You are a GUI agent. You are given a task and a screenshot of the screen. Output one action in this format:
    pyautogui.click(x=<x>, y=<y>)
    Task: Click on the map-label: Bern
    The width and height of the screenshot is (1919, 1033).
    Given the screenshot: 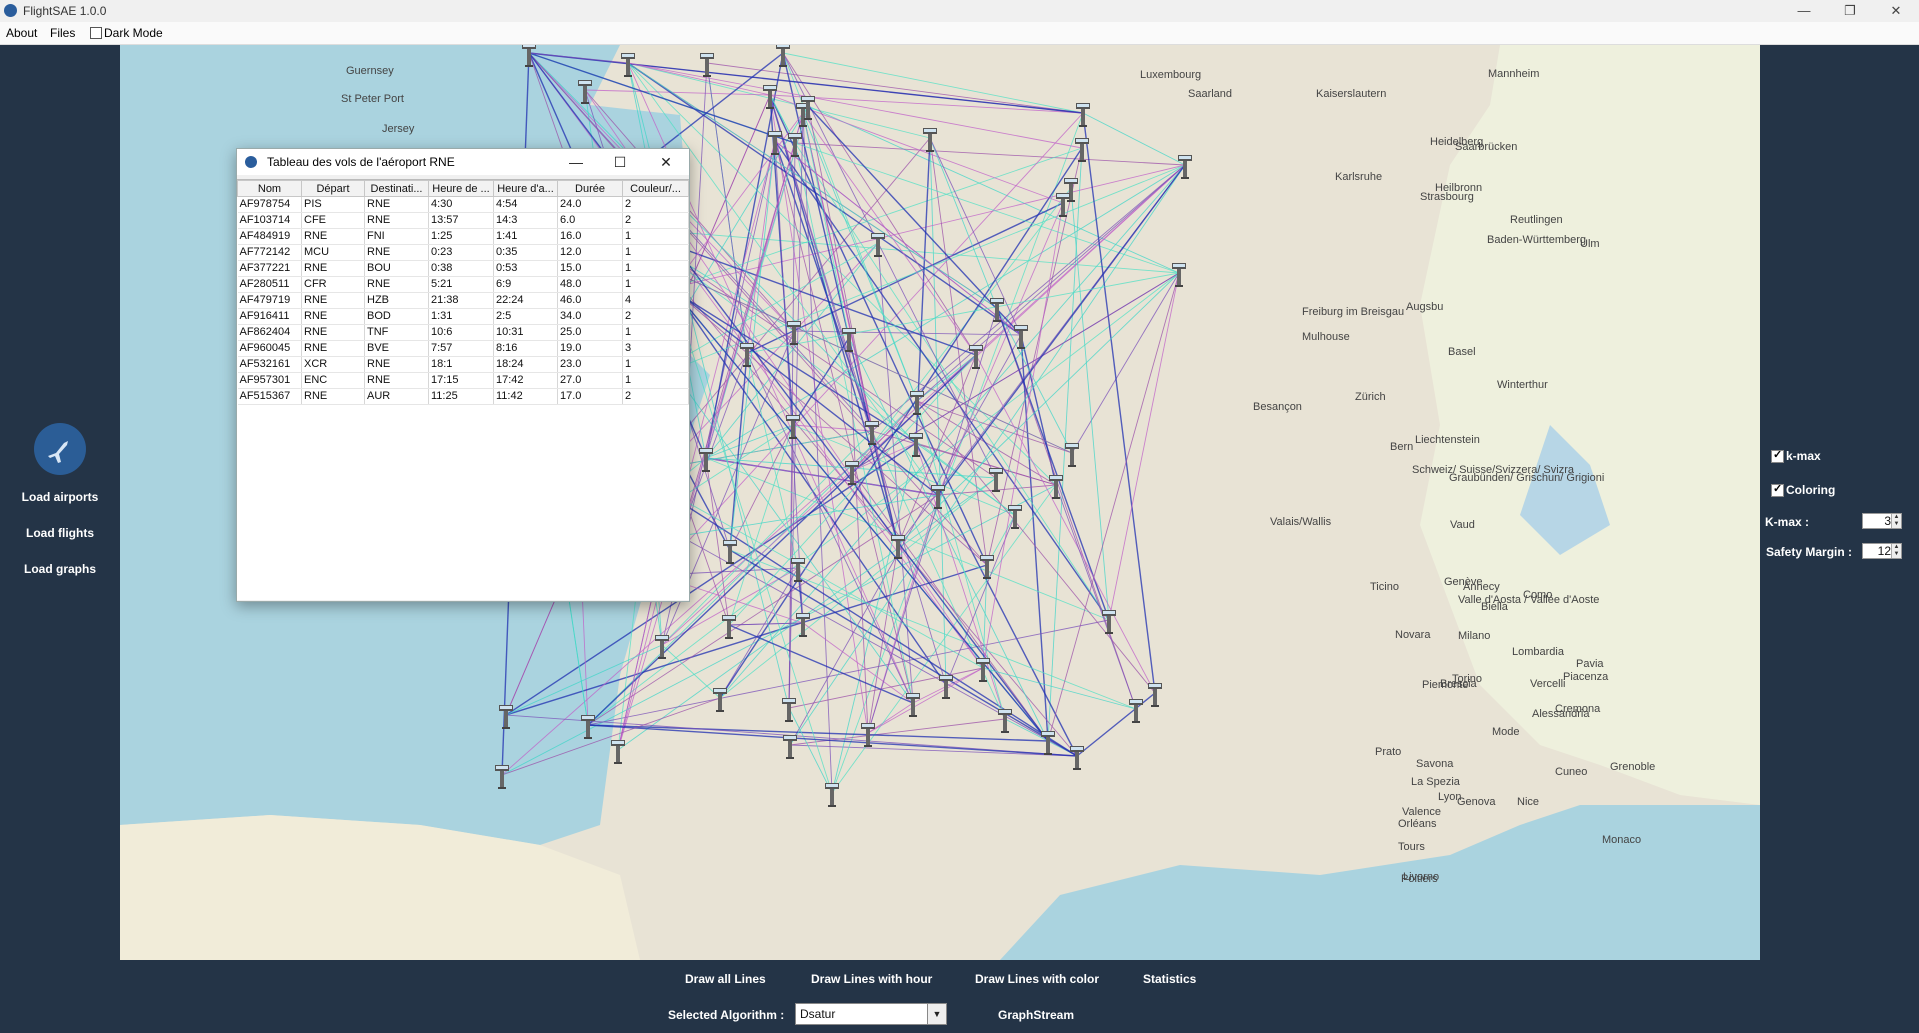 What is the action you would take?
    pyautogui.click(x=1401, y=447)
    